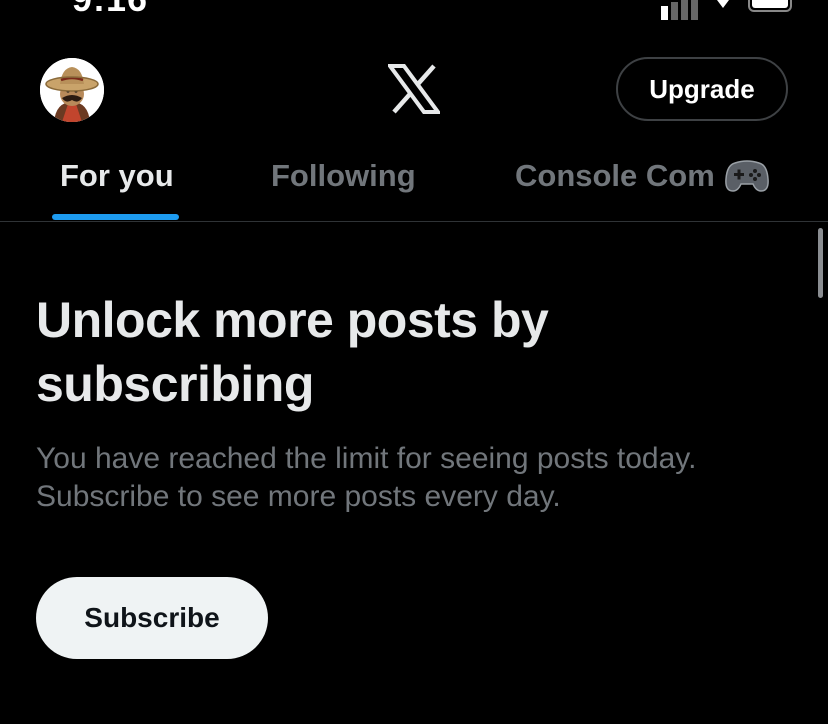  I want to click on avatar, so click(72, 90).